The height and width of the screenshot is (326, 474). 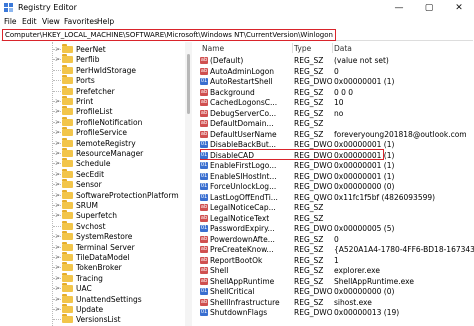 I want to click on binary-value-icon: 01, so click(x=204, y=144).